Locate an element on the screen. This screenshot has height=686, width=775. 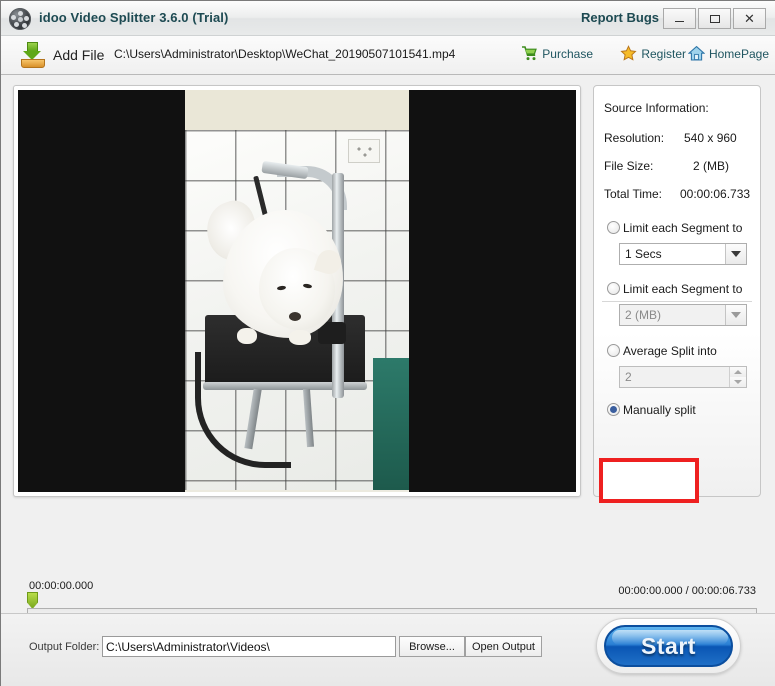
maximize-icon is located at coordinates (714, 18).